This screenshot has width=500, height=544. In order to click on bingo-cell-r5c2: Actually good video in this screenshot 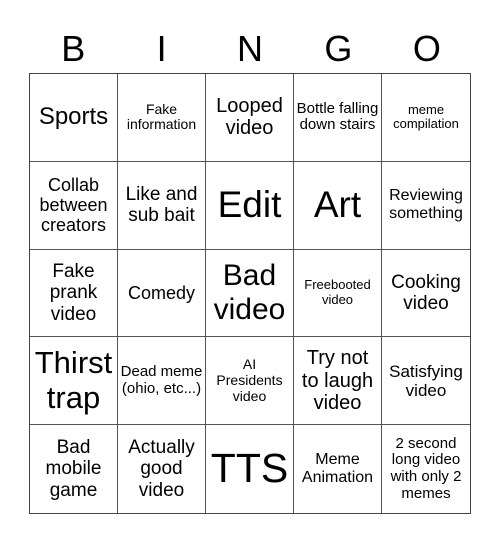, I will do `click(162, 469)`.